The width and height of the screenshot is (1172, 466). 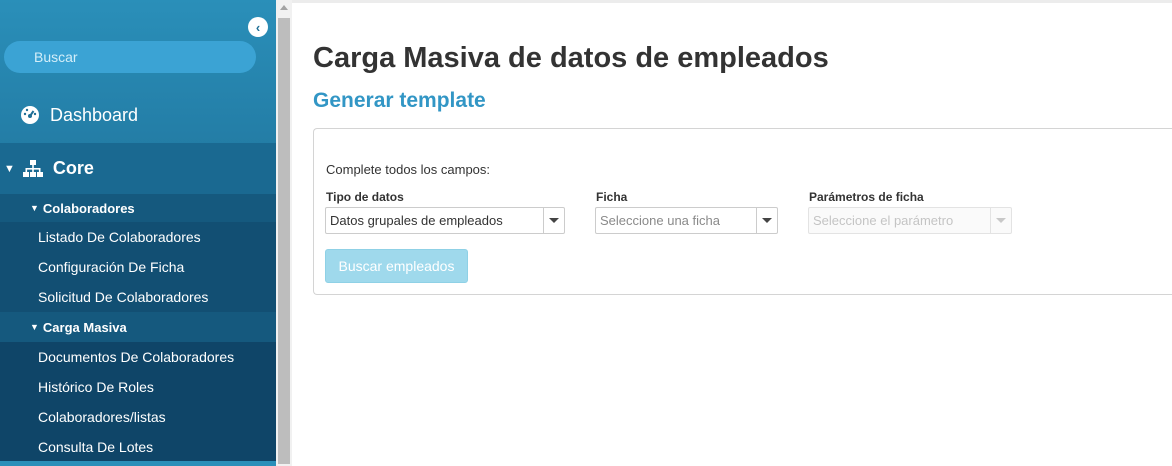 I want to click on top-divider, so click(x=732, y=1).